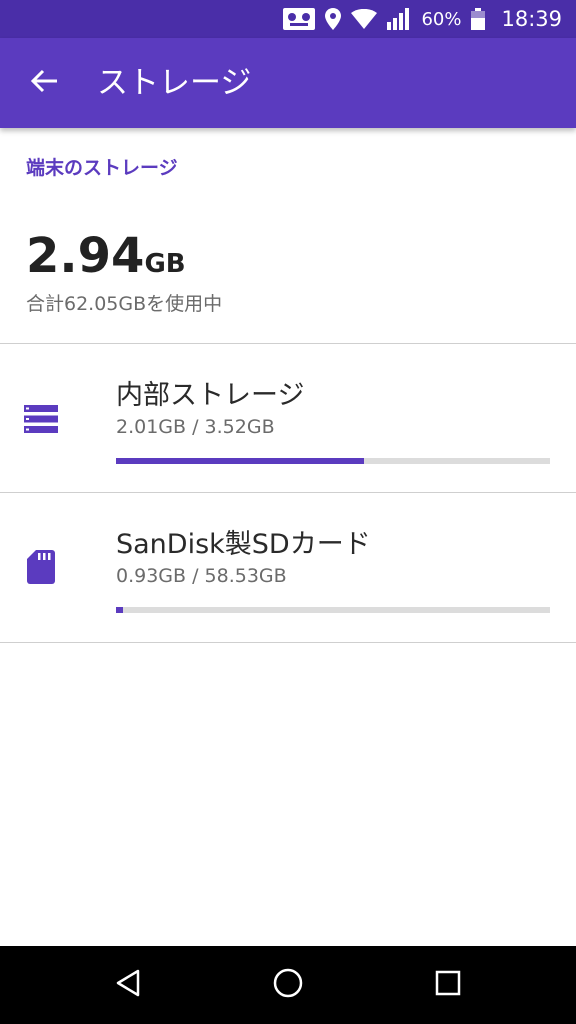  Describe the element at coordinates (333, 19) in the screenshot. I see `location-icon` at that location.